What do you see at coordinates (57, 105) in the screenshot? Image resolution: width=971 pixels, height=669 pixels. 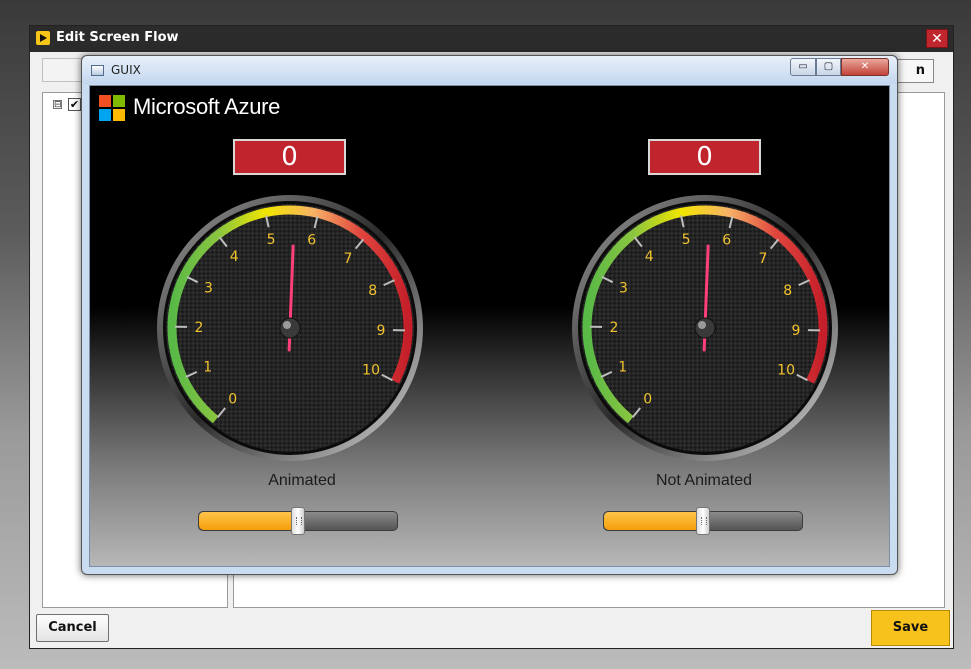 I see `tree-collapse-icon: ⊟` at bounding box center [57, 105].